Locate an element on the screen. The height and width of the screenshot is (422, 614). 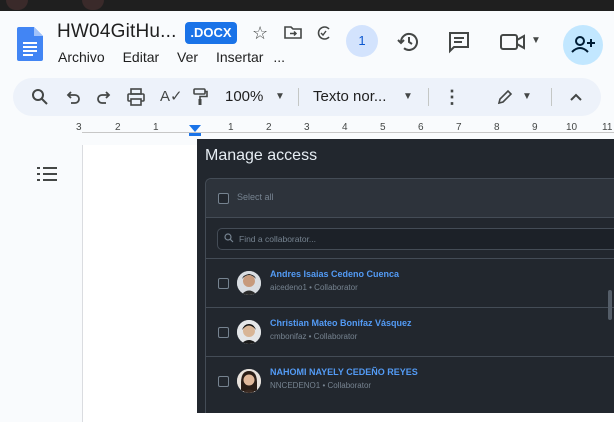
ruler-number: 9 is located at coordinates (535, 127).